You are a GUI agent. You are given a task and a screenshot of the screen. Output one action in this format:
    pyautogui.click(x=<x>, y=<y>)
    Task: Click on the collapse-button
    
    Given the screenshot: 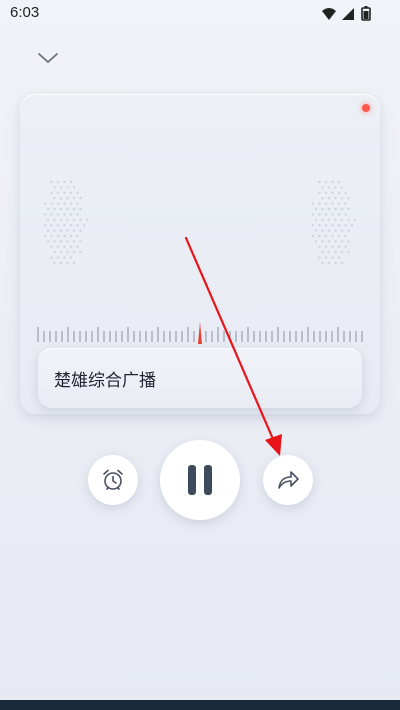 What is the action you would take?
    pyautogui.click(x=48, y=58)
    